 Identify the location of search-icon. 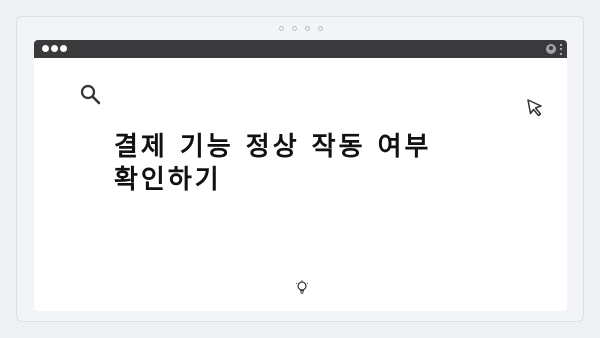
(91, 97).